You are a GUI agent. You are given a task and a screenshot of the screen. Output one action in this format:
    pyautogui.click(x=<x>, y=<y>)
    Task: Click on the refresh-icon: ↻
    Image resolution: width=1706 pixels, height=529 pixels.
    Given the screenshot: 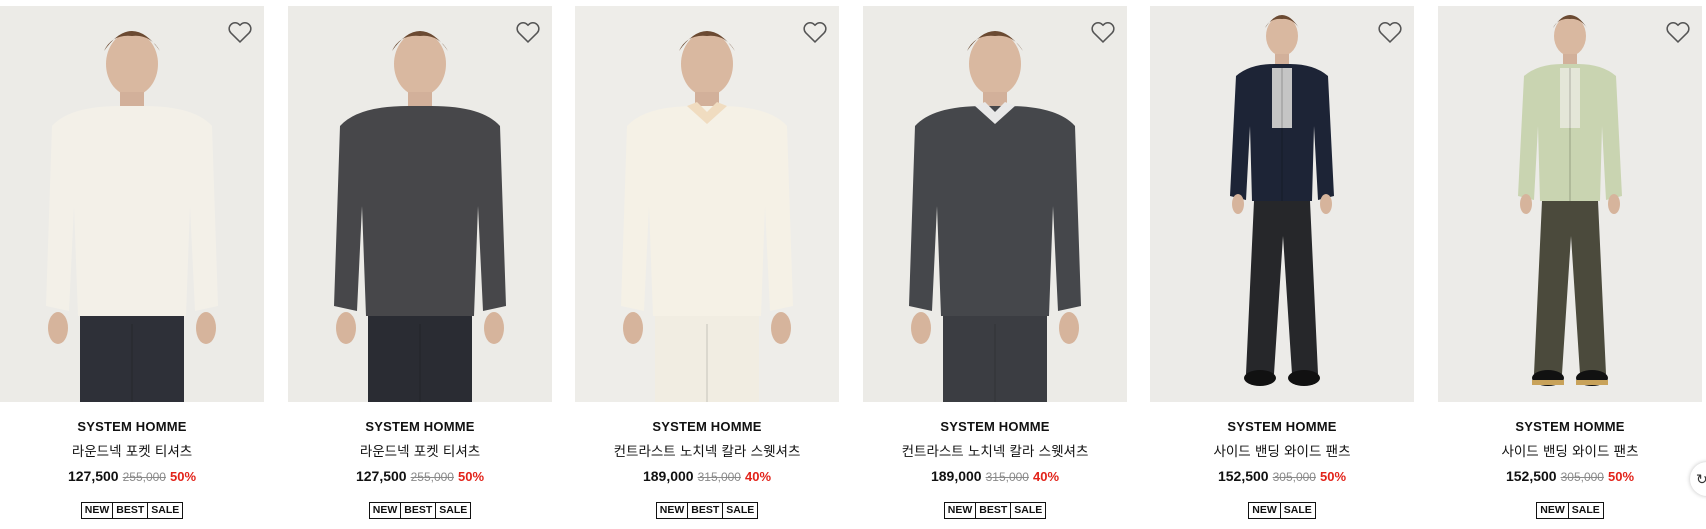 What is the action you would take?
    pyautogui.click(x=1701, y=478)
    